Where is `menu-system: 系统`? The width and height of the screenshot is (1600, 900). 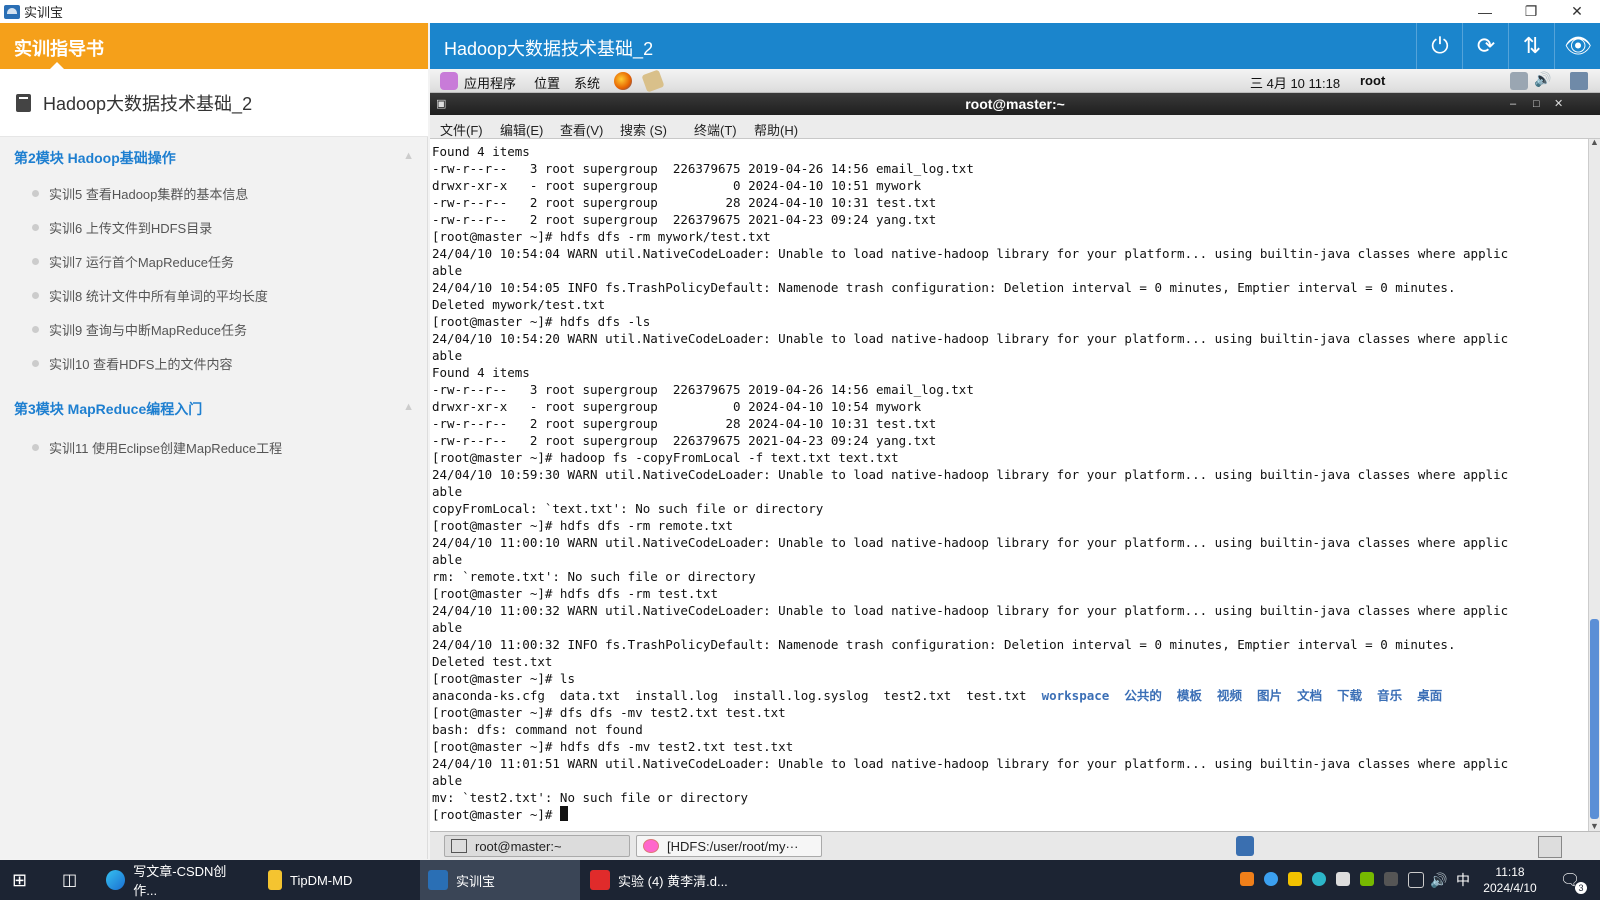
menu-system: 系统 is located at coordinates (587, 82).